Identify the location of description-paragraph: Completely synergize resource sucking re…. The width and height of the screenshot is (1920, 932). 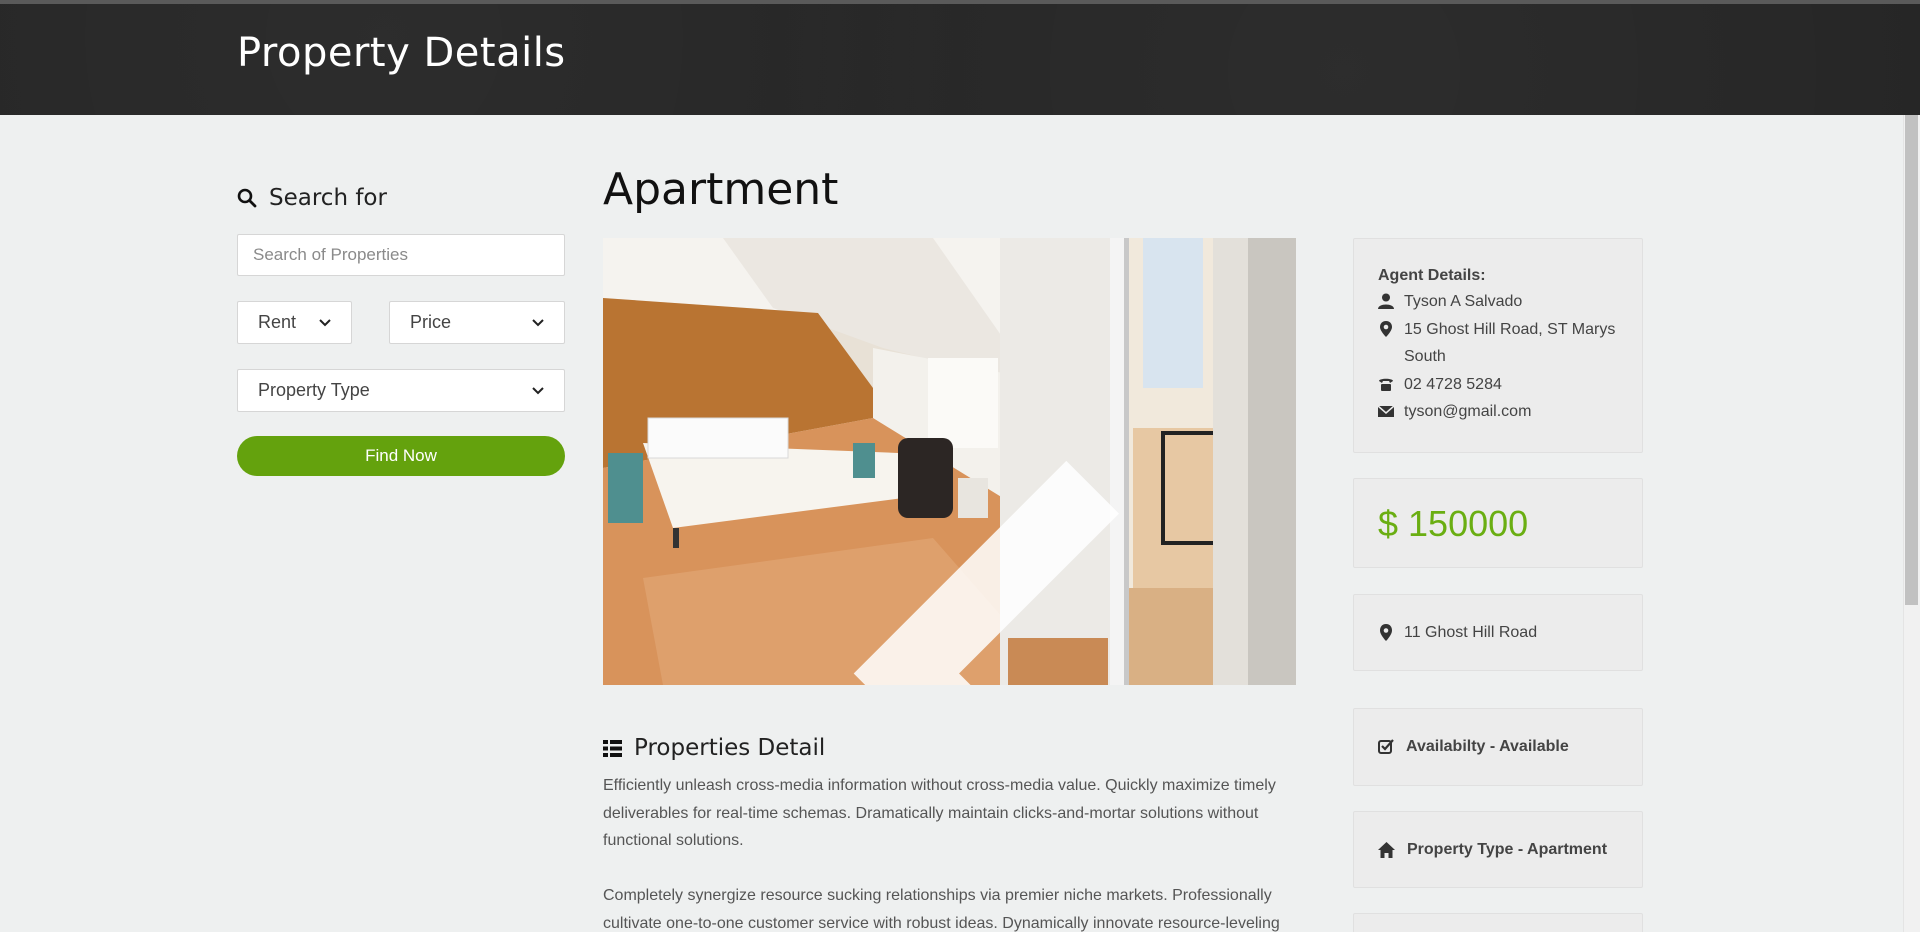
(941, 909).